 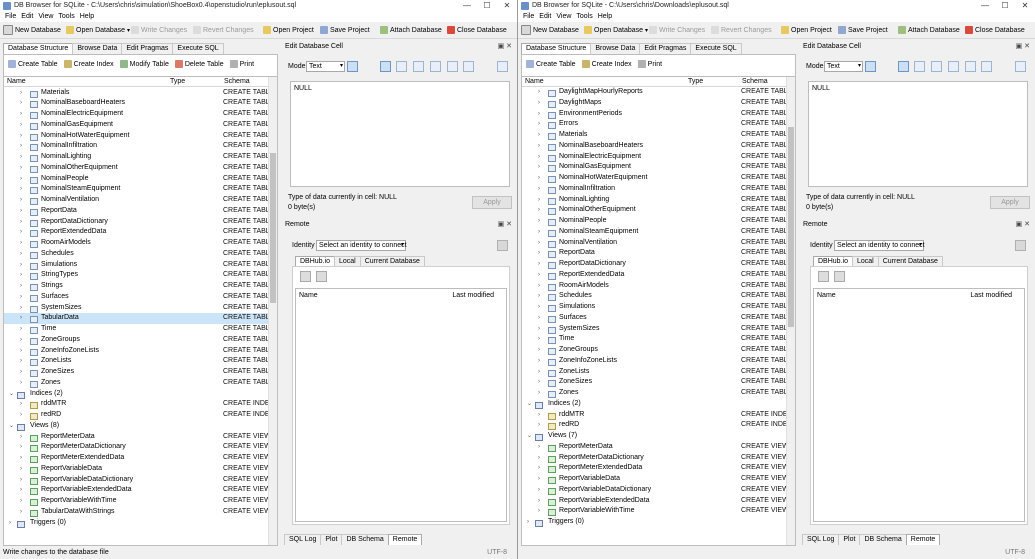 I want to click on tab-db-schema: DB Schema, so click(x=883, y=539).